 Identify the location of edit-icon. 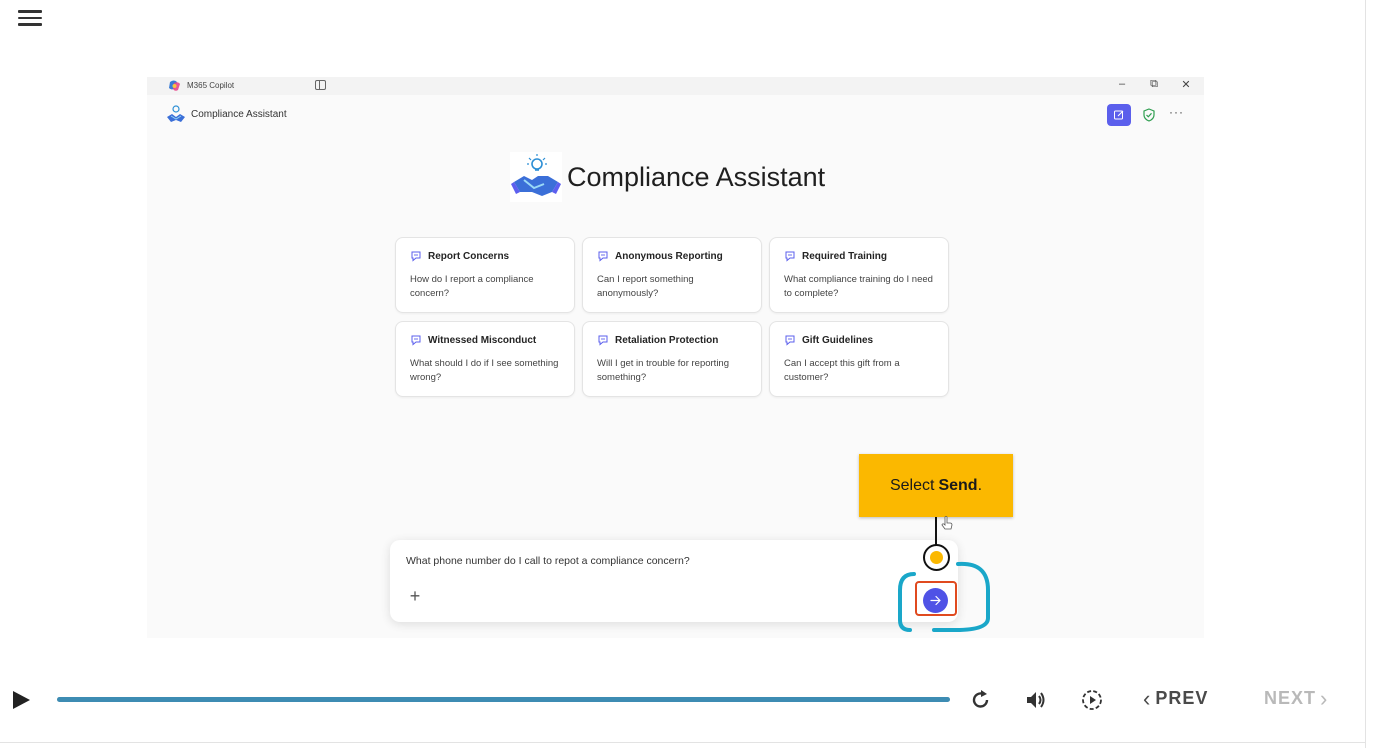
(1119, 115).